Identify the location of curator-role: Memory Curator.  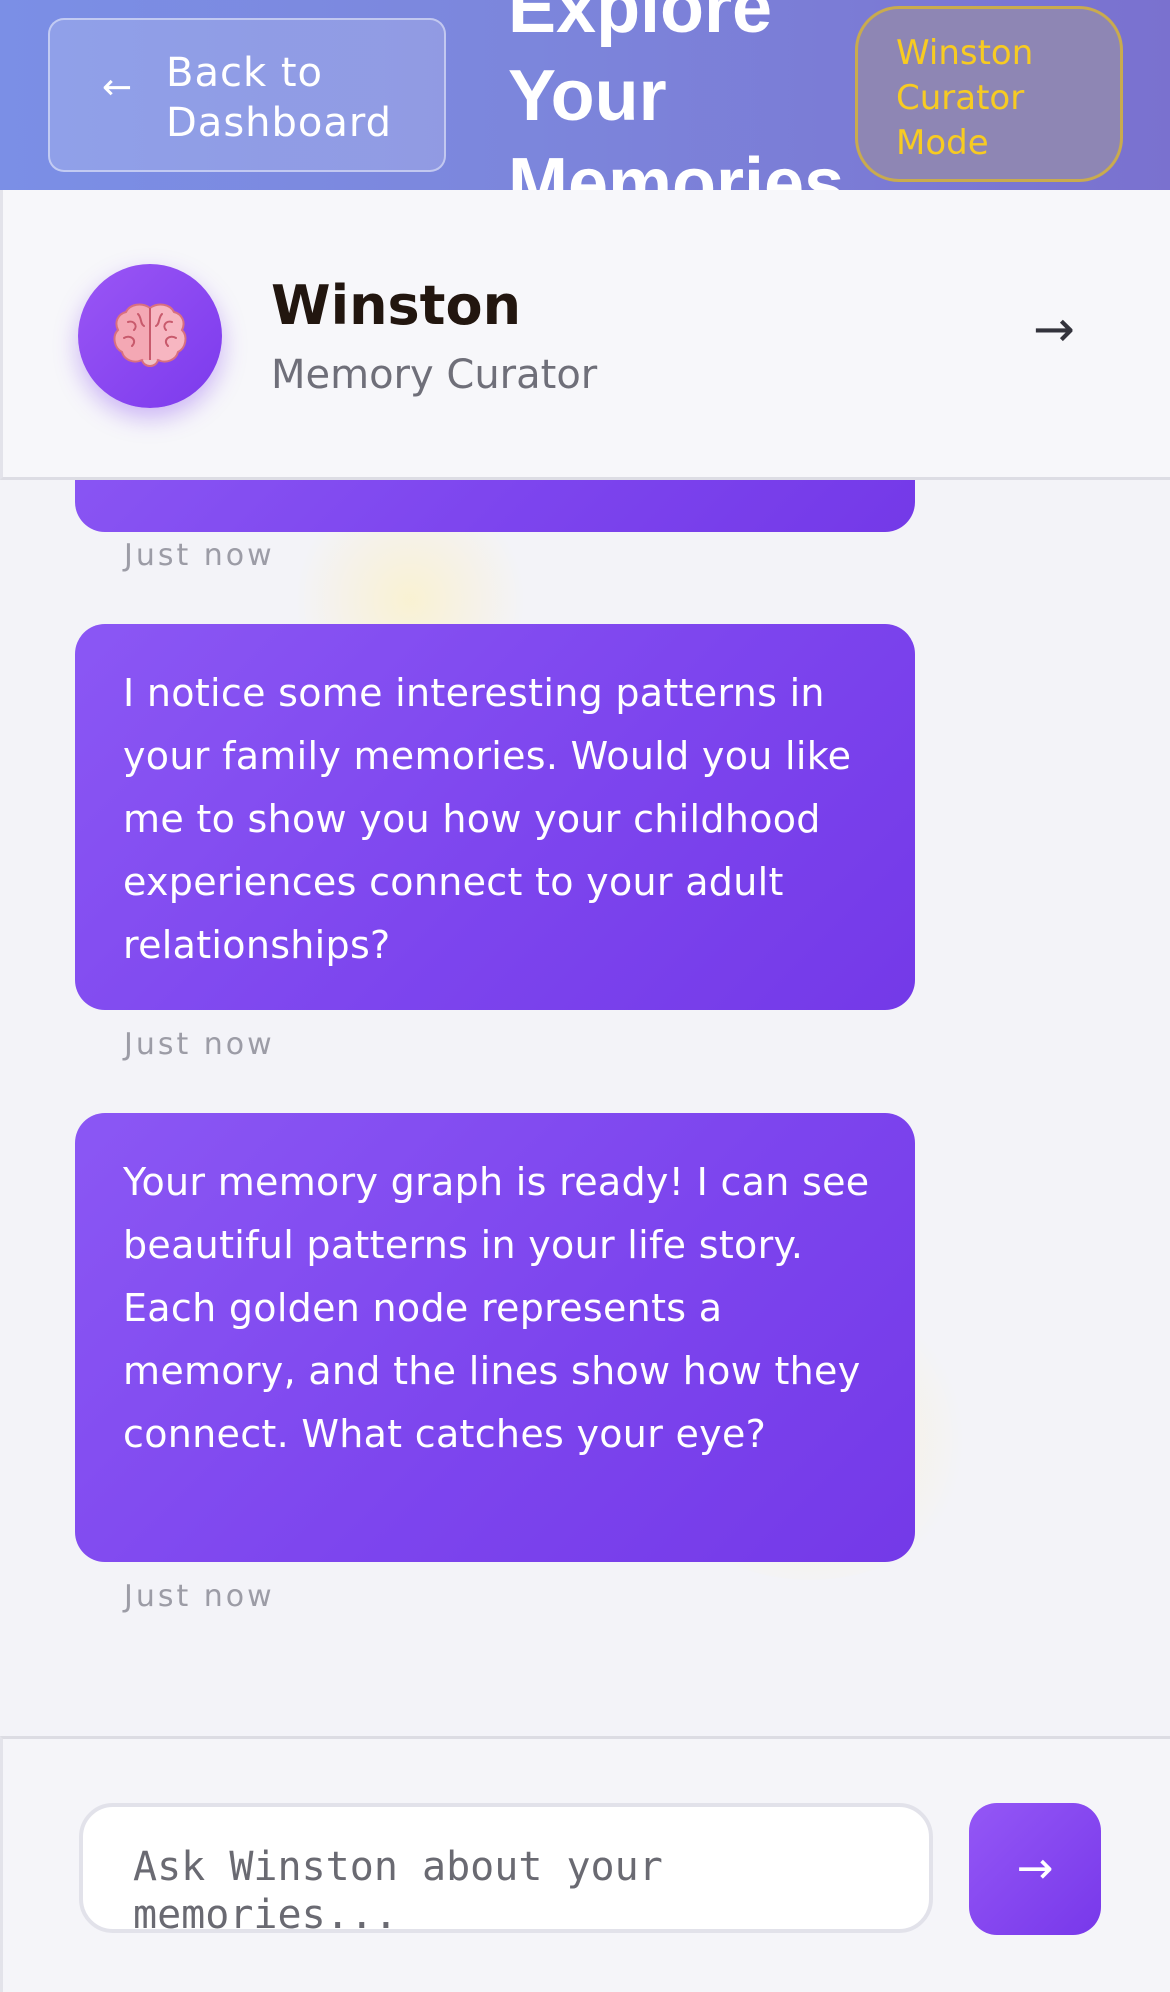
(434, 375).